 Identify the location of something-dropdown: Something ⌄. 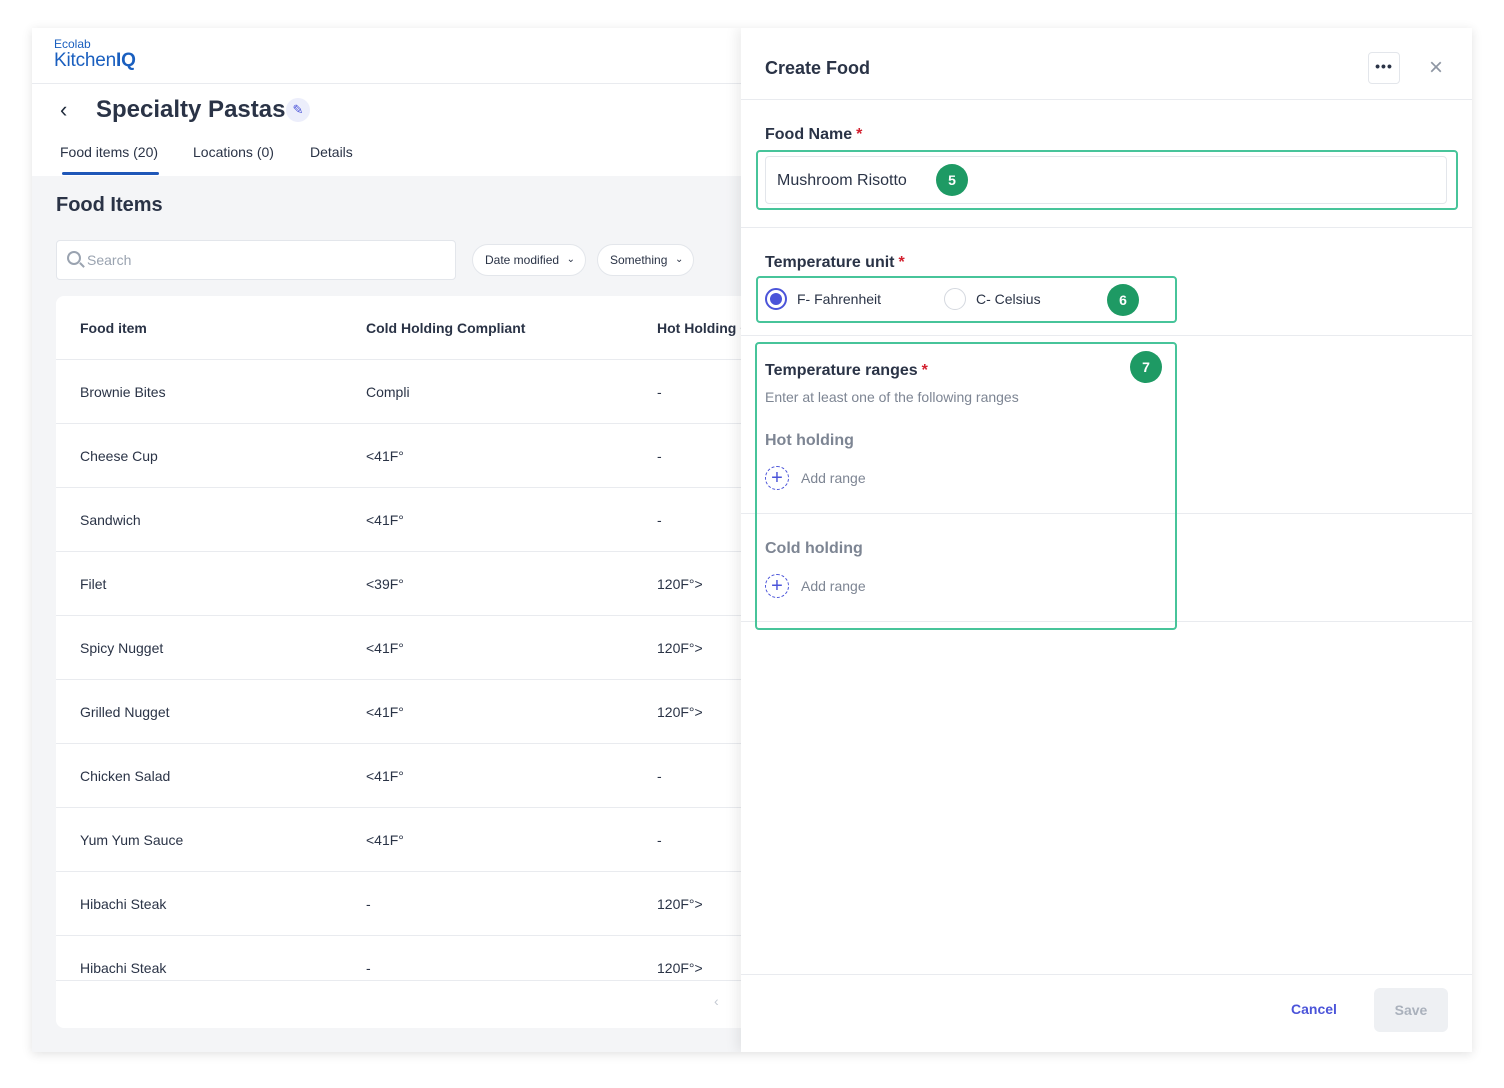
(646, 260).